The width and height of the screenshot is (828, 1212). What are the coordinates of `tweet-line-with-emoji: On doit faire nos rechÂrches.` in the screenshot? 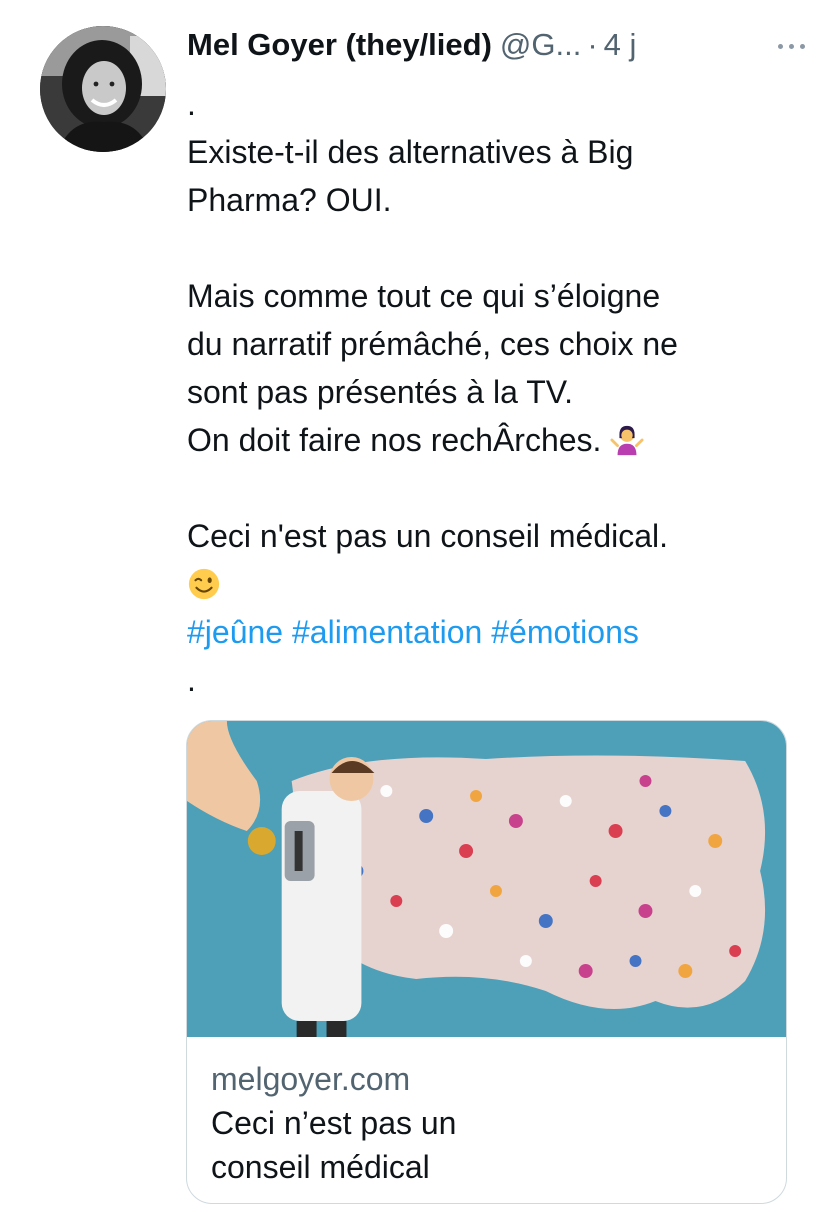 It's located at (492, 440).